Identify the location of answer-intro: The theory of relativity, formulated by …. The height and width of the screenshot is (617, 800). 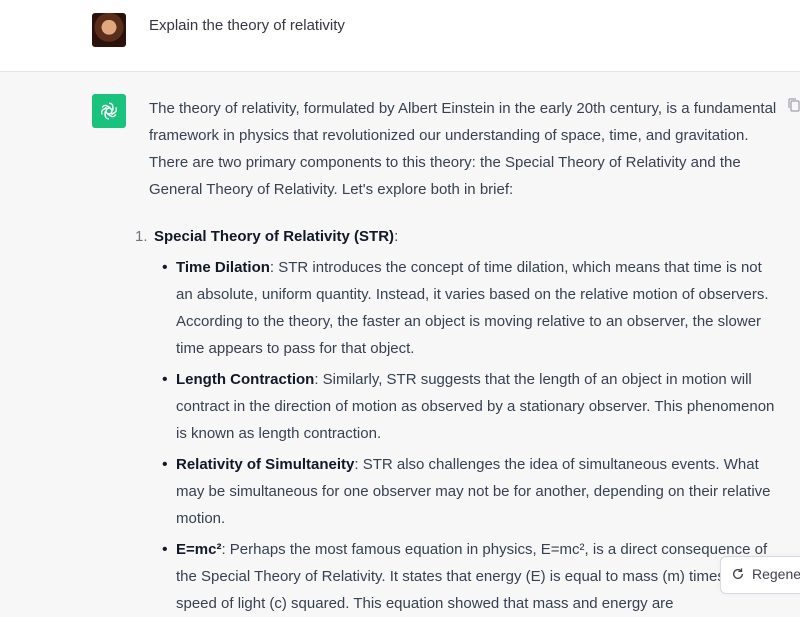
(463, 149).